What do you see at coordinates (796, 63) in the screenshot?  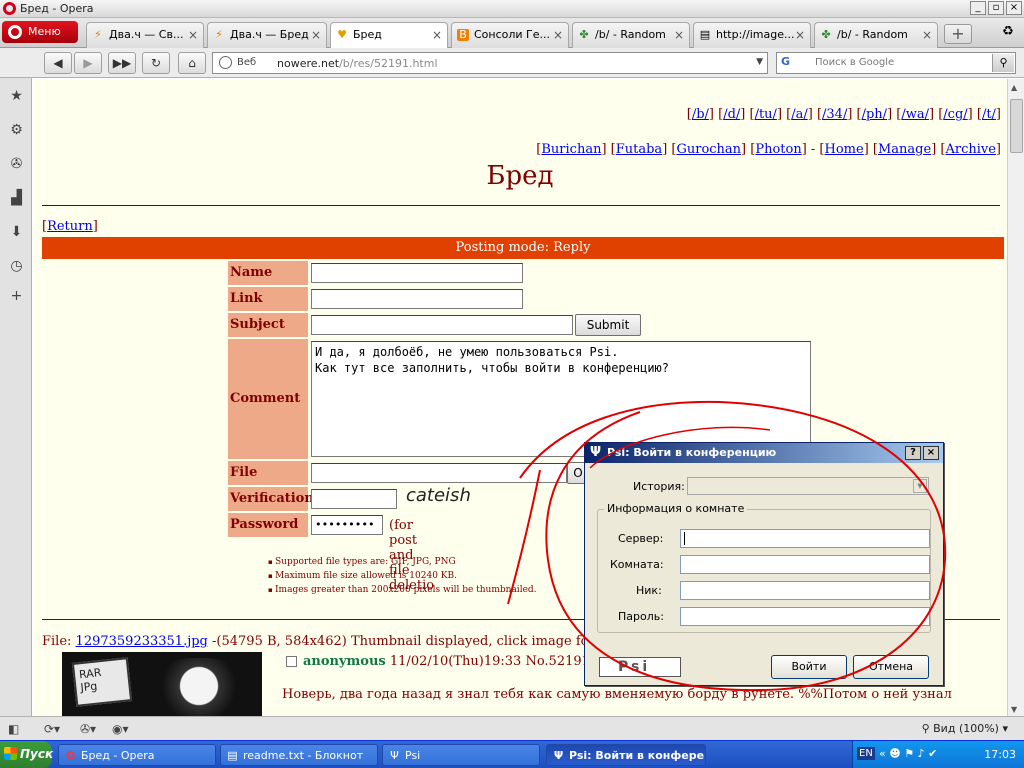 I see `google-icon: G` at bounding box center [796, 63].